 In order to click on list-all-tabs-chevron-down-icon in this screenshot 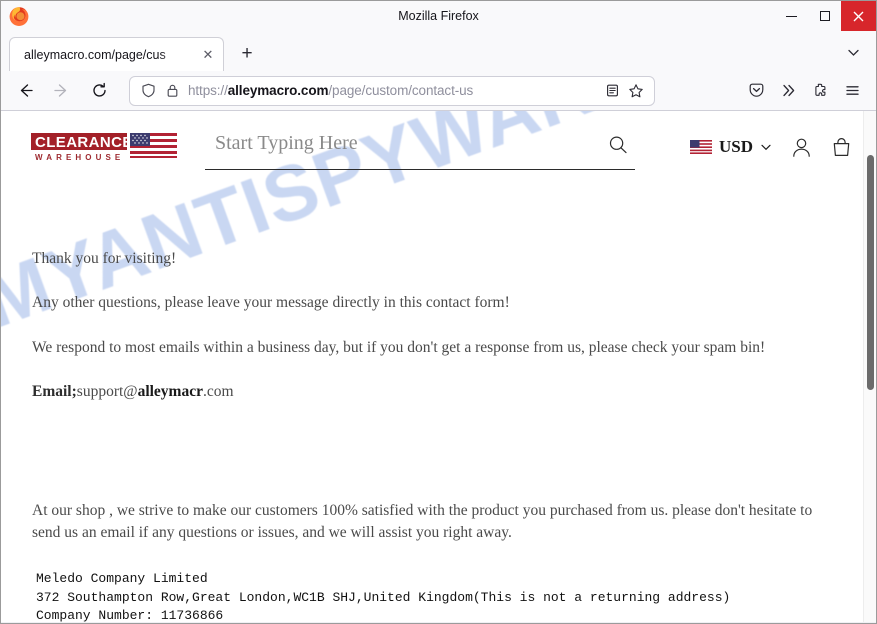, I will do `click(853, 52)`.